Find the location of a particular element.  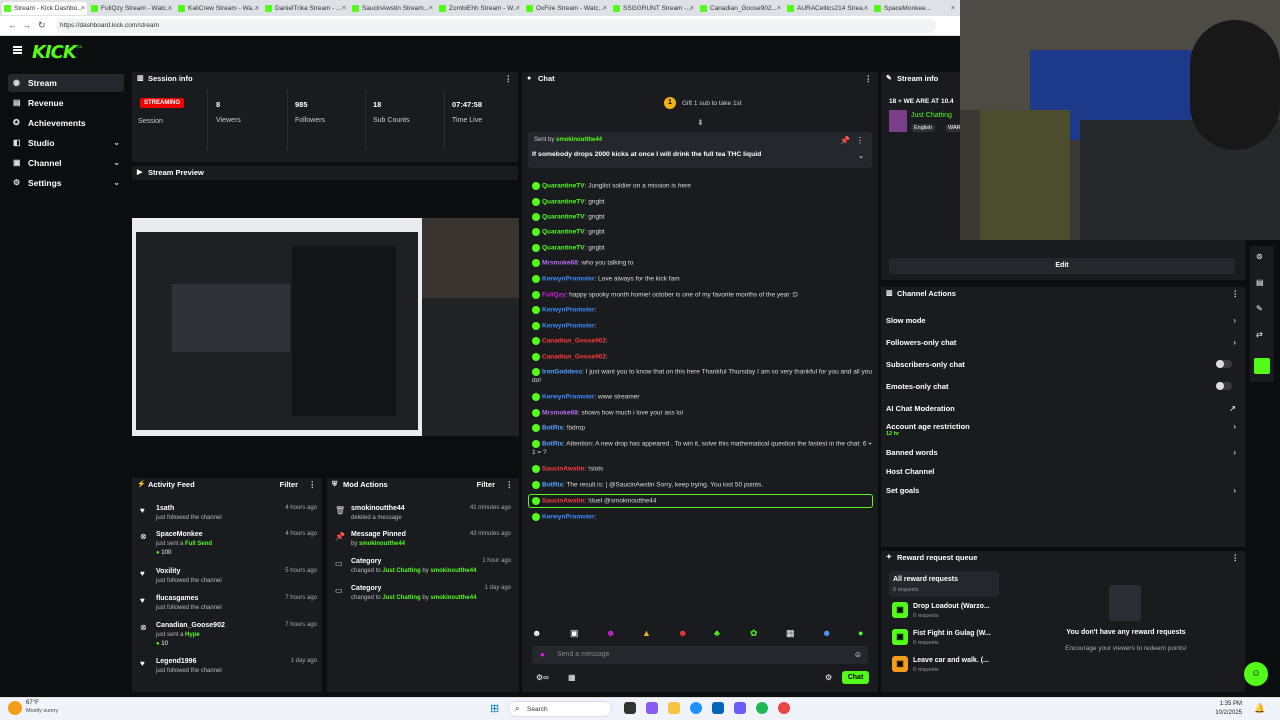

emote-icon: ▣ is located at coordinates (574, 633).